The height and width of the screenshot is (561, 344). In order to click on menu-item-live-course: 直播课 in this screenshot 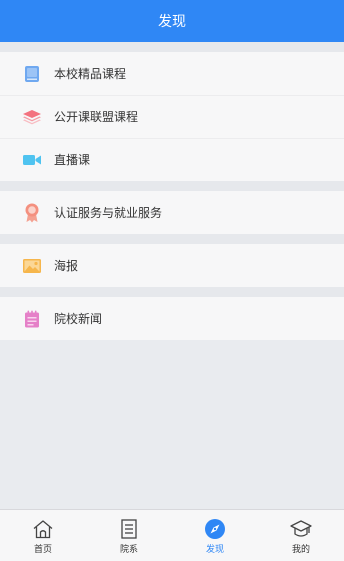, I will do `click(172, 159)`.